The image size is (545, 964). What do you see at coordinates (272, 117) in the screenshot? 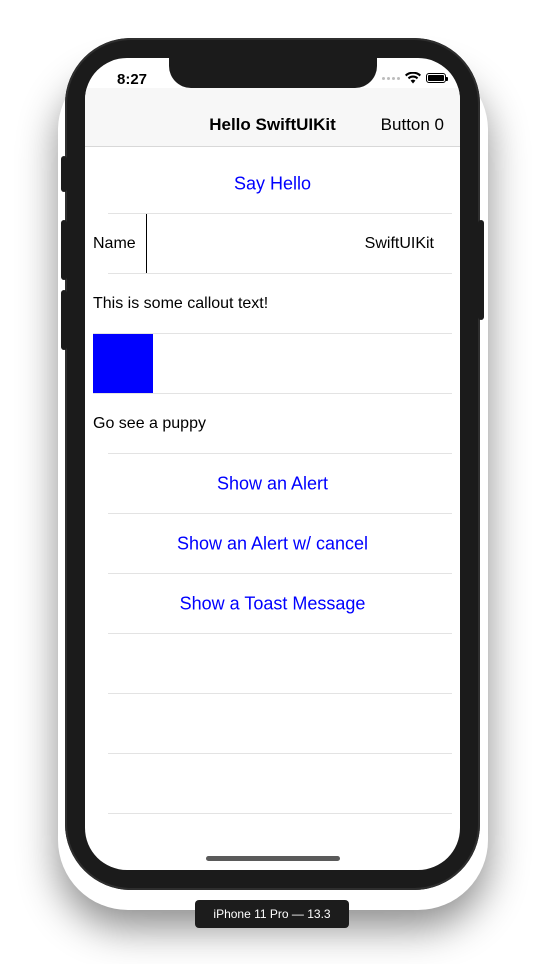
I see `navigation-bar: Hello SwiftUIKit Button 0` at bounding box center [272, 117].